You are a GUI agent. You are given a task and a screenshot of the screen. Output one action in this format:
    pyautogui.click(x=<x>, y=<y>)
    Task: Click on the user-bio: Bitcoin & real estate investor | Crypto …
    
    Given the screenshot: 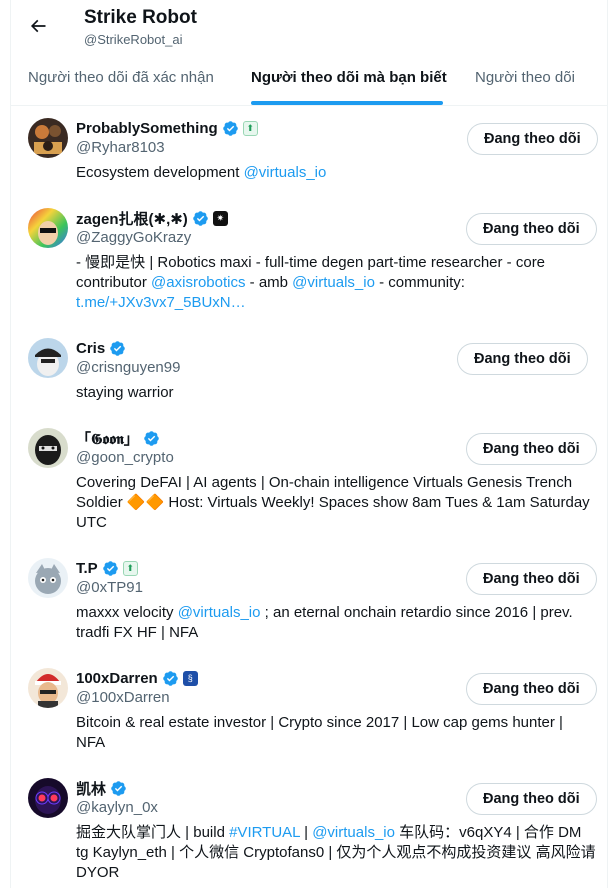 What is the action you would take?
    pyautogui.click(x=336, y=733)
    